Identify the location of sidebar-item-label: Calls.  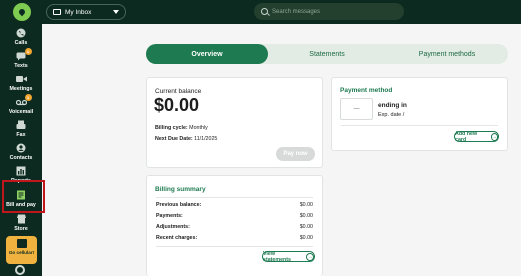
(21, 43).